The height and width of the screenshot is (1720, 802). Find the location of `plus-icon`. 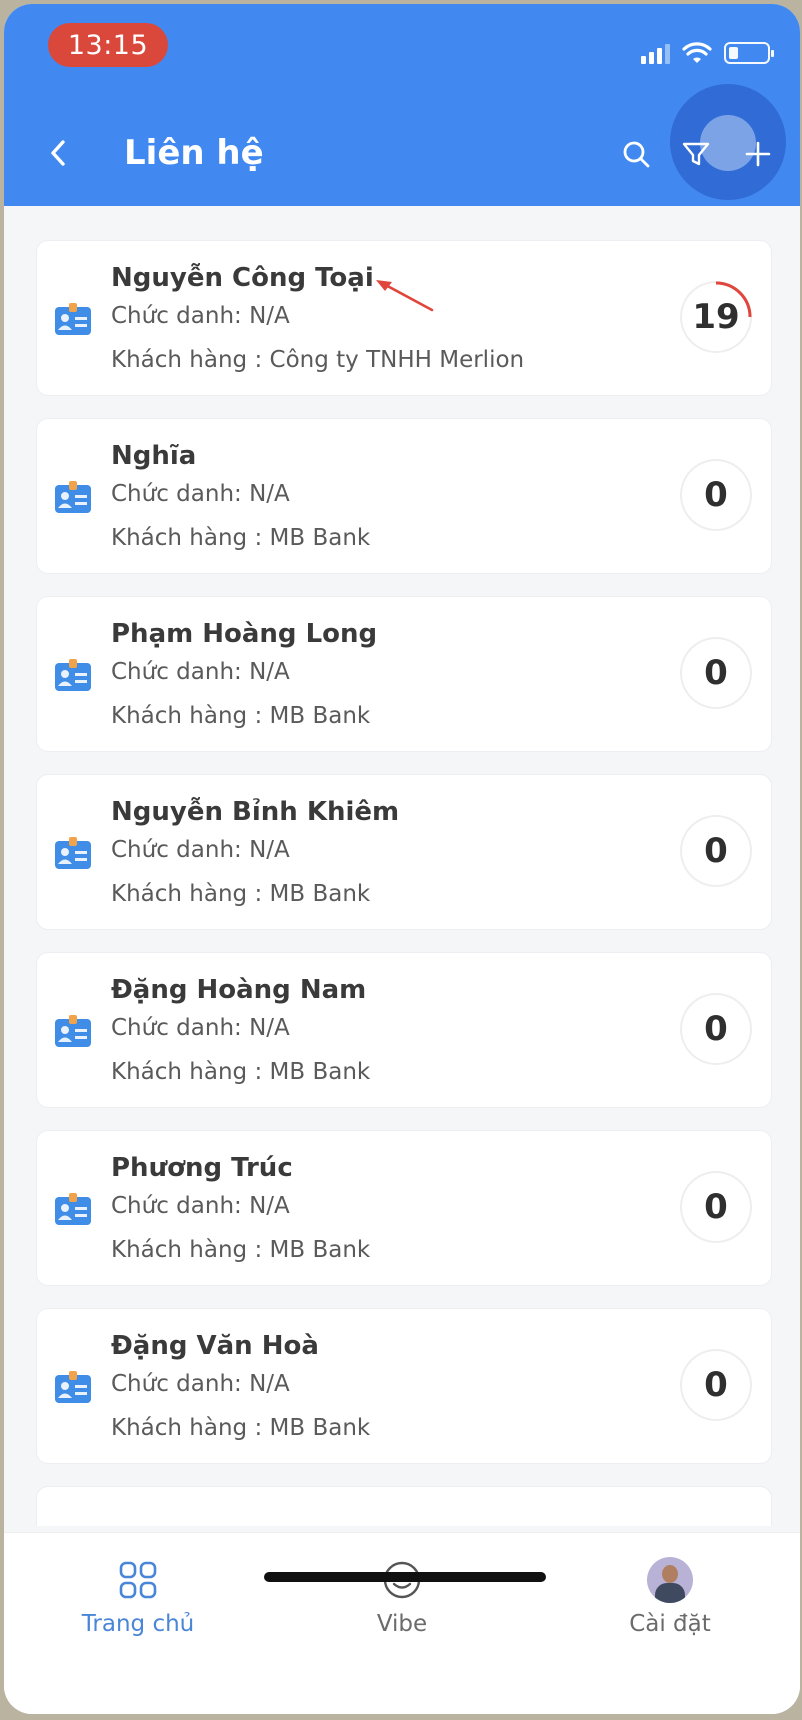

plus-icon is located at coordinates (758, 154).